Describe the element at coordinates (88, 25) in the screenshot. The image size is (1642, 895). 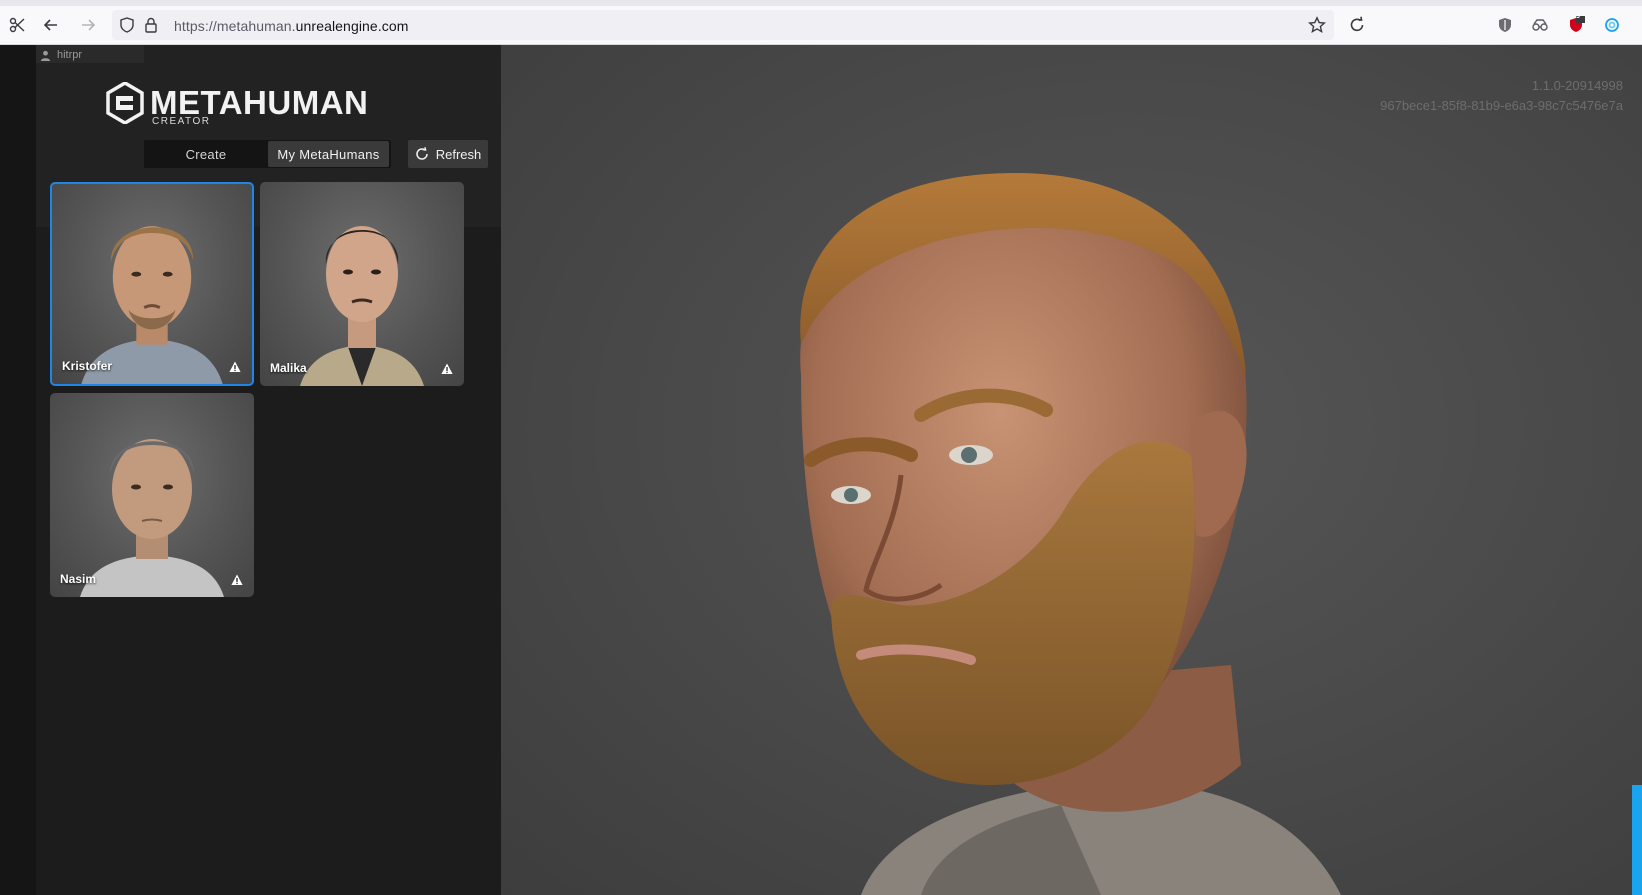
I see `forward-arrow-icon` at that location.